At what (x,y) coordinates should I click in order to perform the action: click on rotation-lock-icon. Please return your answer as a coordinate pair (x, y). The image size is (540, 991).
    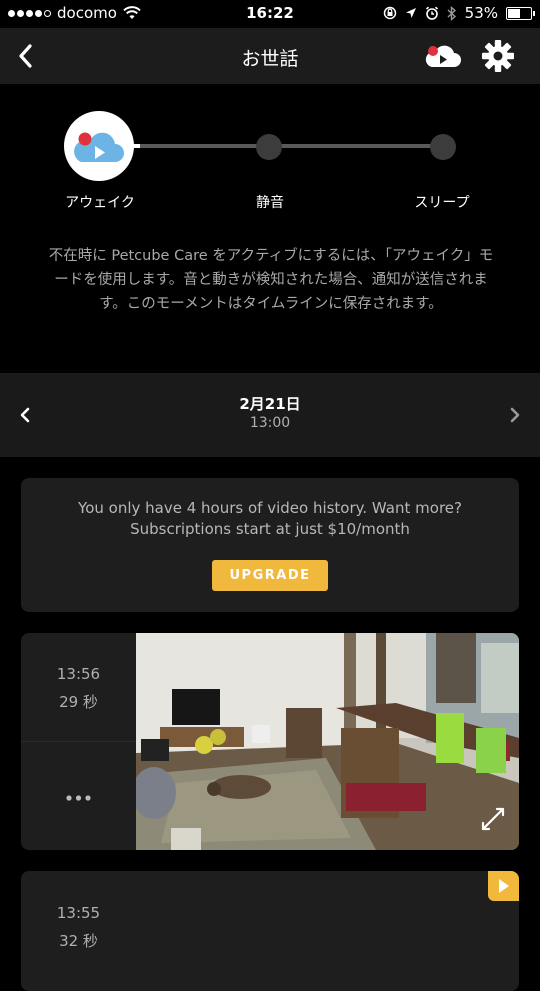
    Looking at the image, I should click on (389, 13).